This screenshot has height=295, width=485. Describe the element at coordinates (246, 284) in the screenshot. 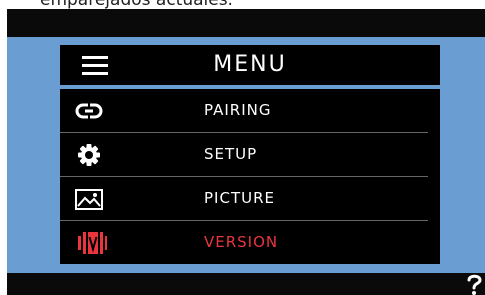

I see `tv-bottom-bezel` at that location.